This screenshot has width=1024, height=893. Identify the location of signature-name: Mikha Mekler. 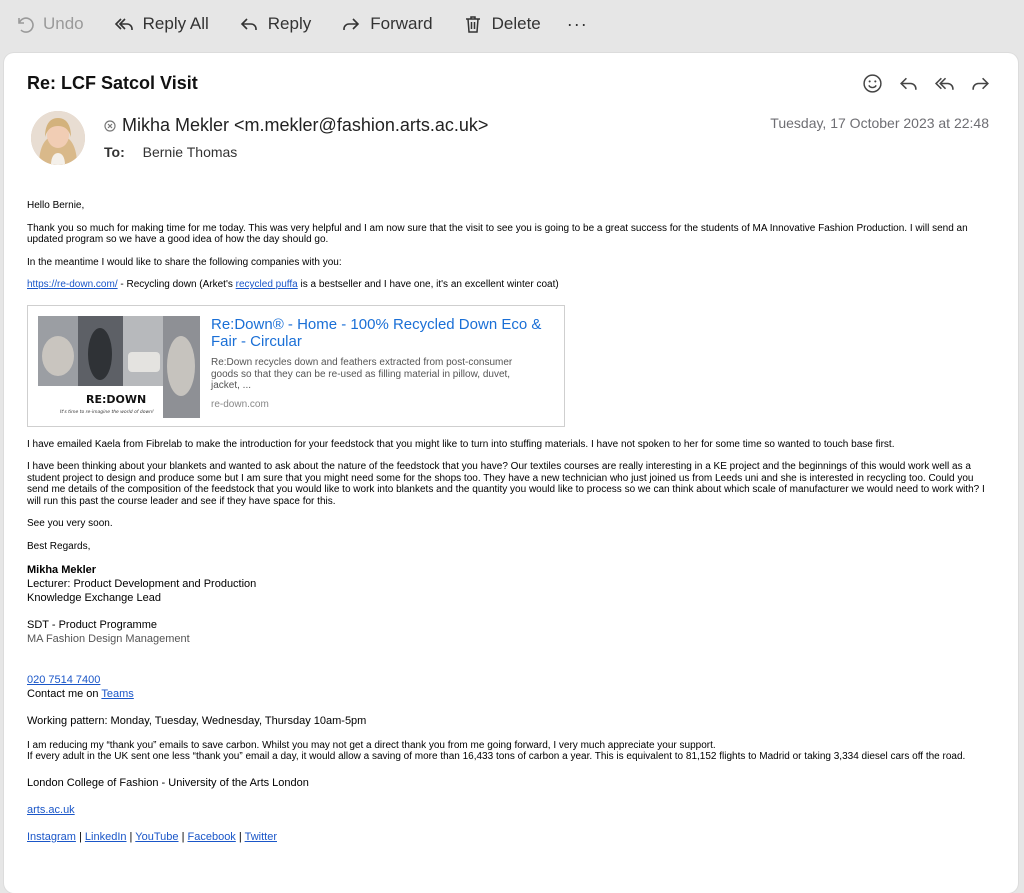
(62, 570).